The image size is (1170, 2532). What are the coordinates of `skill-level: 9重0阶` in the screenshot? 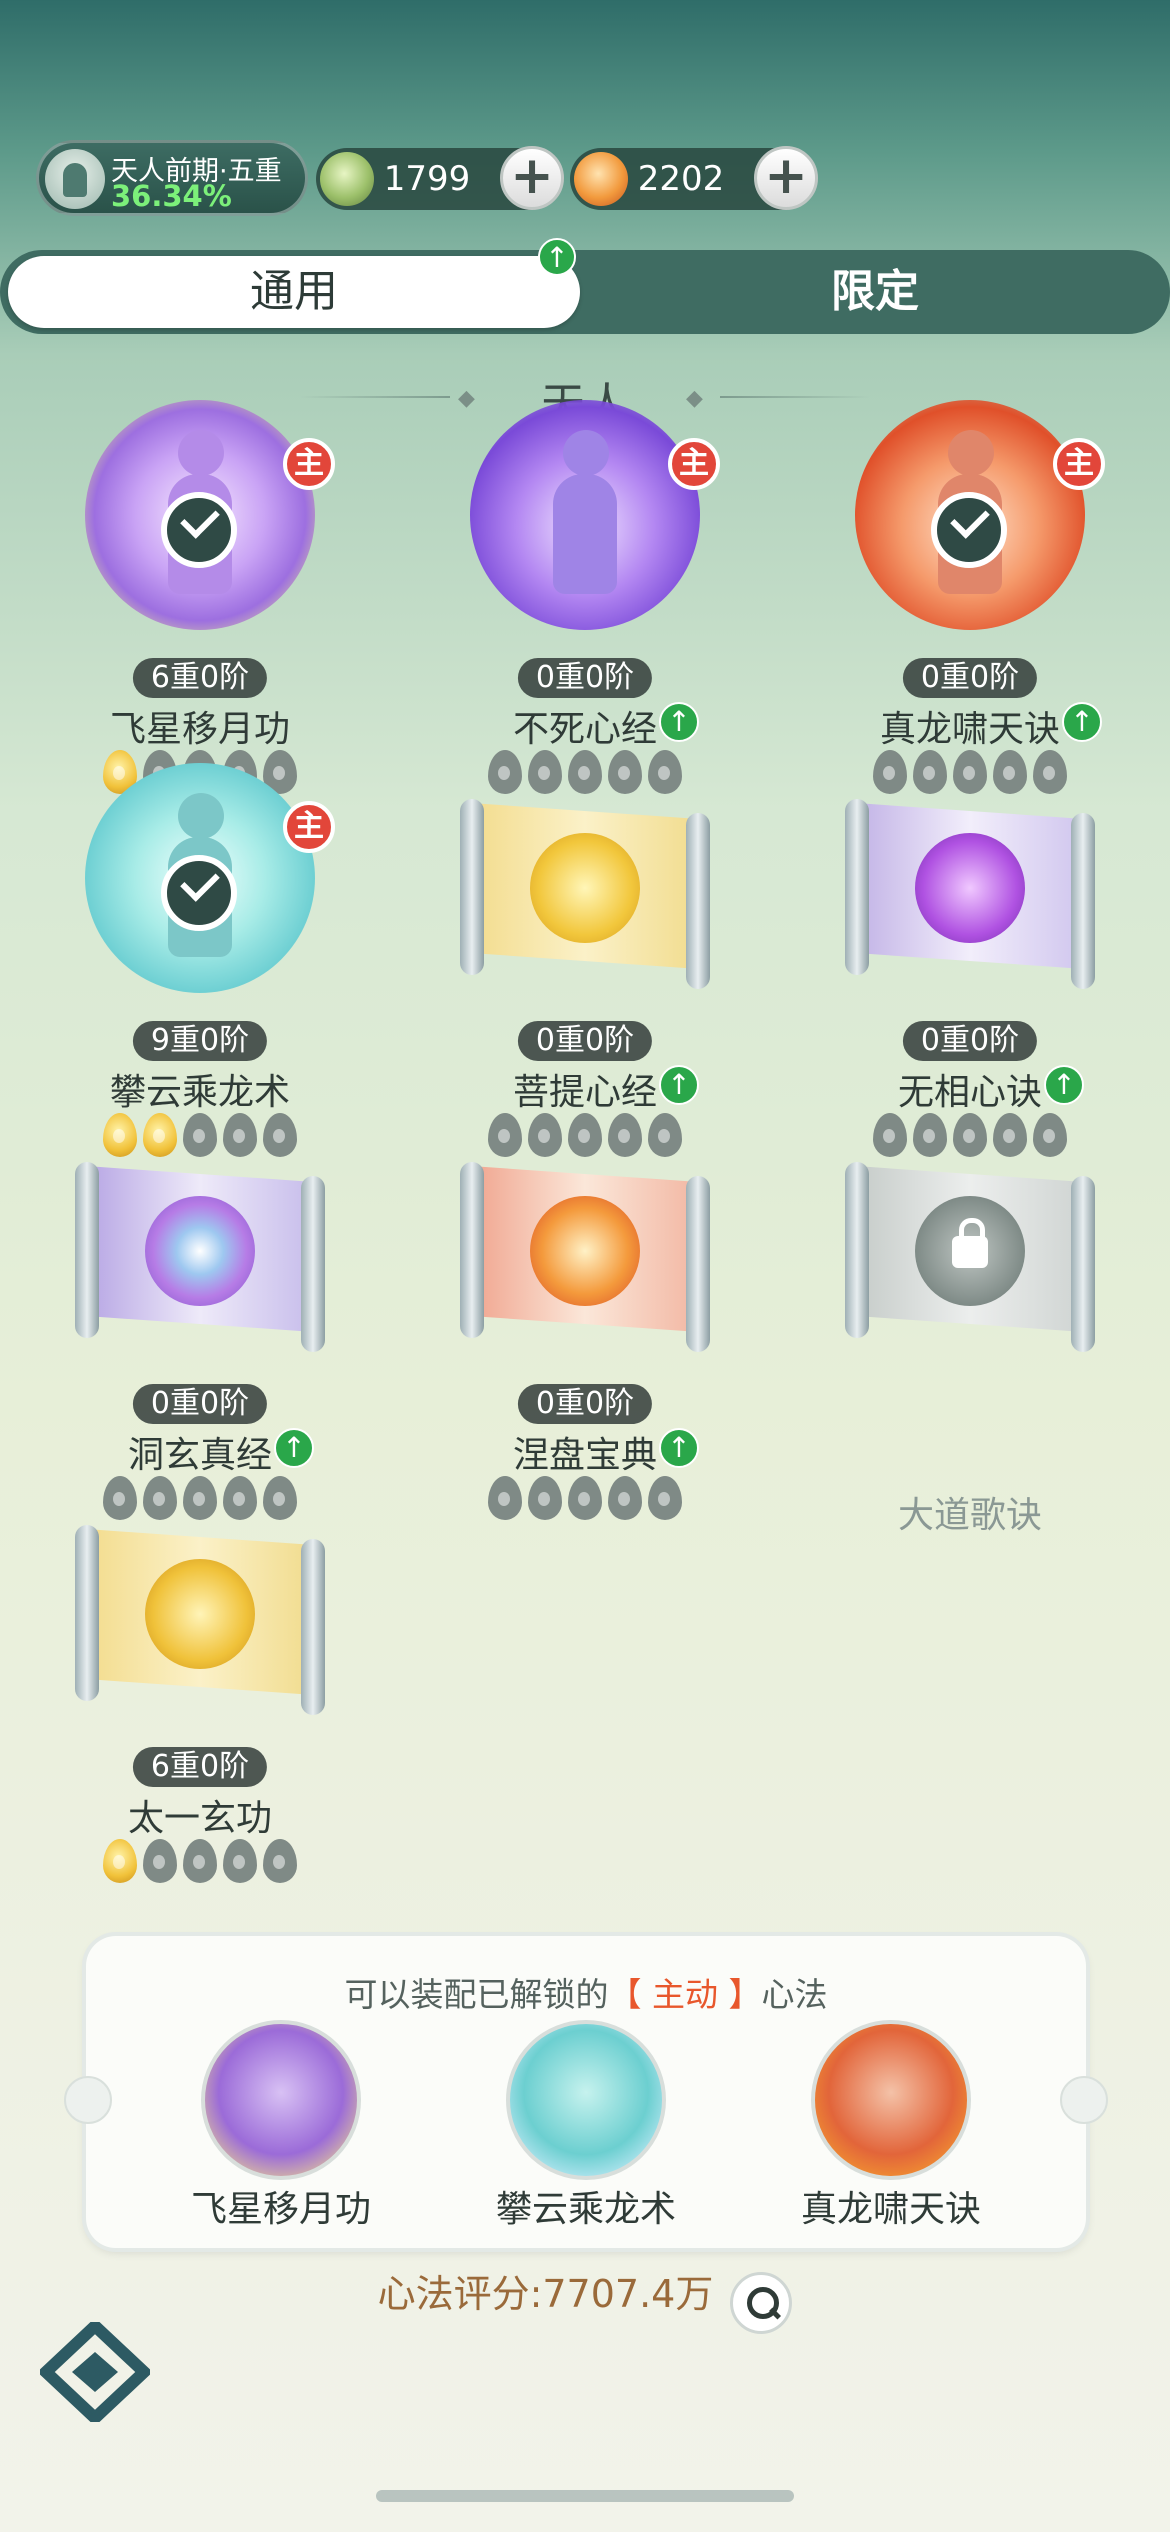 It's located at (200, 1041).